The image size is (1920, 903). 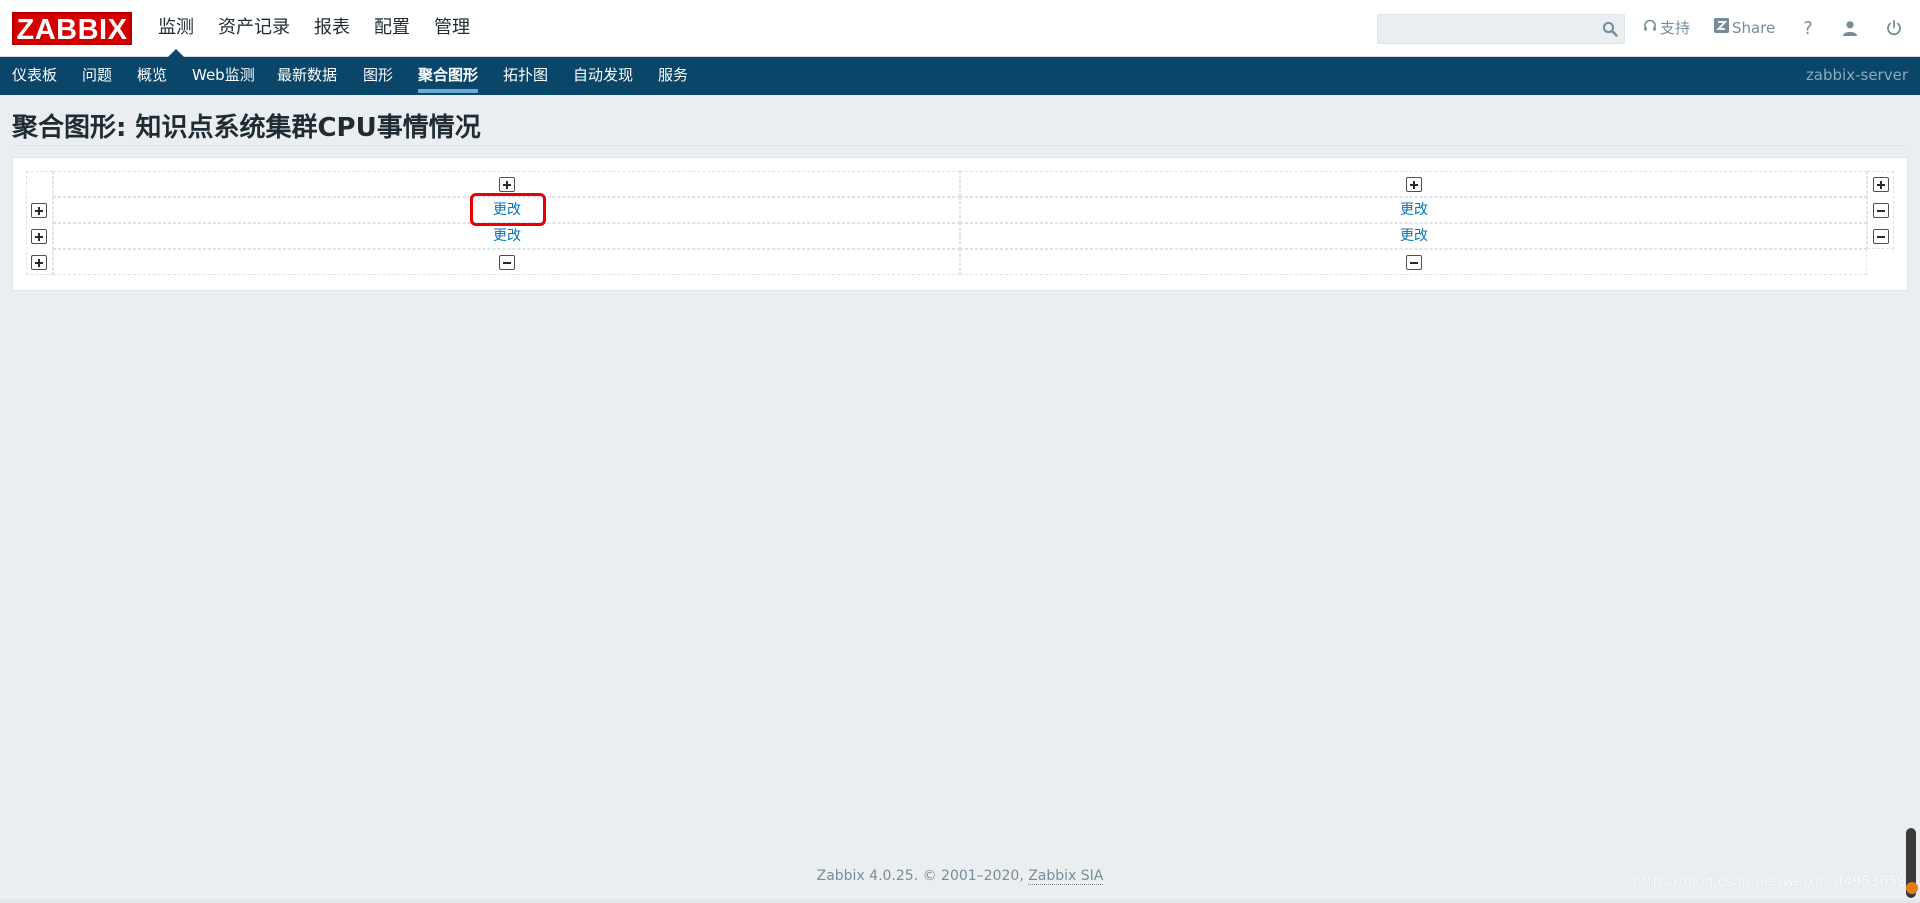 I want to click on main-nav-administration: 管理, so click(x=452, y=28).